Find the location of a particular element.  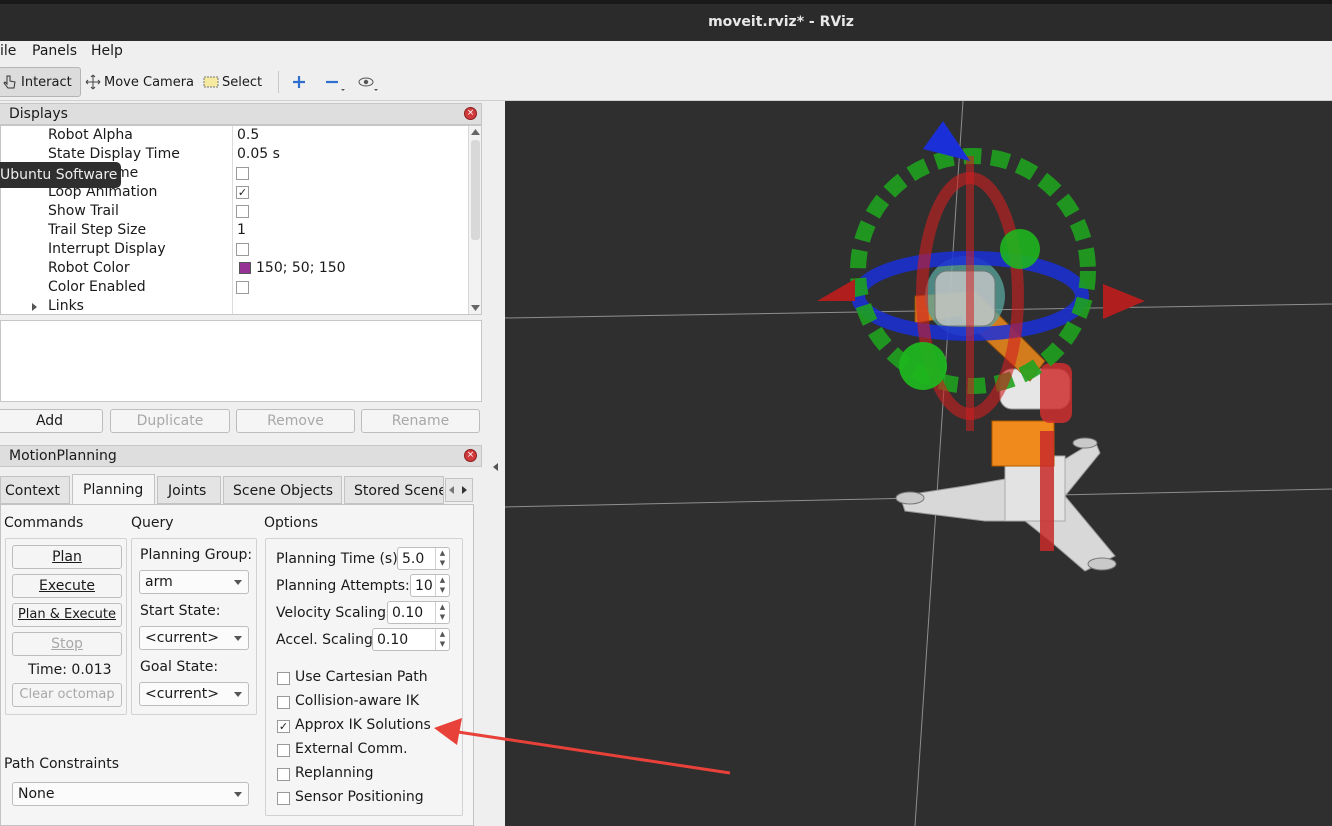

execute-button: Execute is located at coordinates (67, 586).